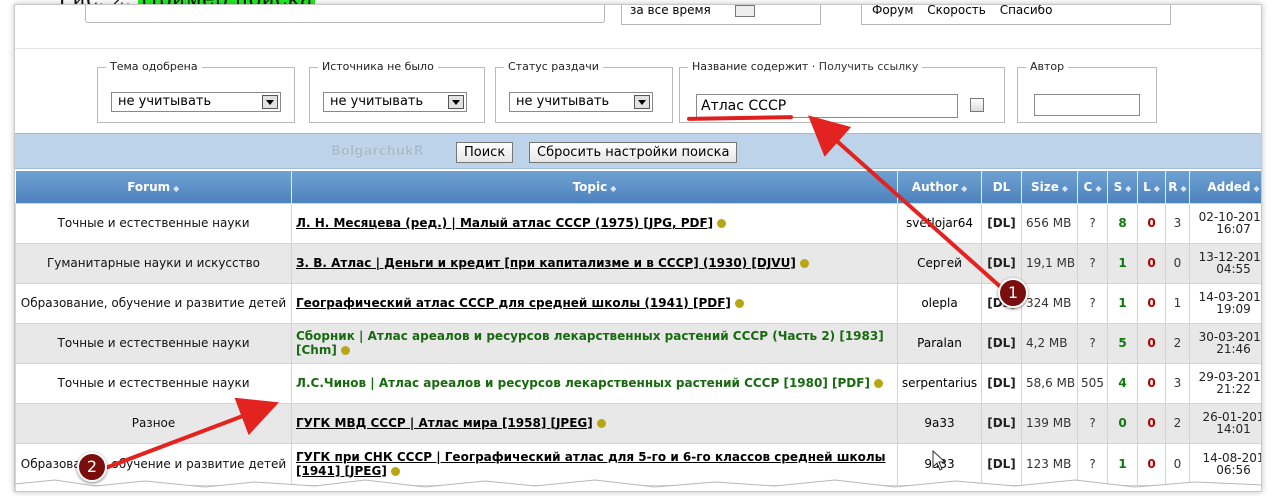  What do you see at coordinates (485, 152) in the screenshot?
I see `search-button: Поиск` at bounding box center [485, 152].